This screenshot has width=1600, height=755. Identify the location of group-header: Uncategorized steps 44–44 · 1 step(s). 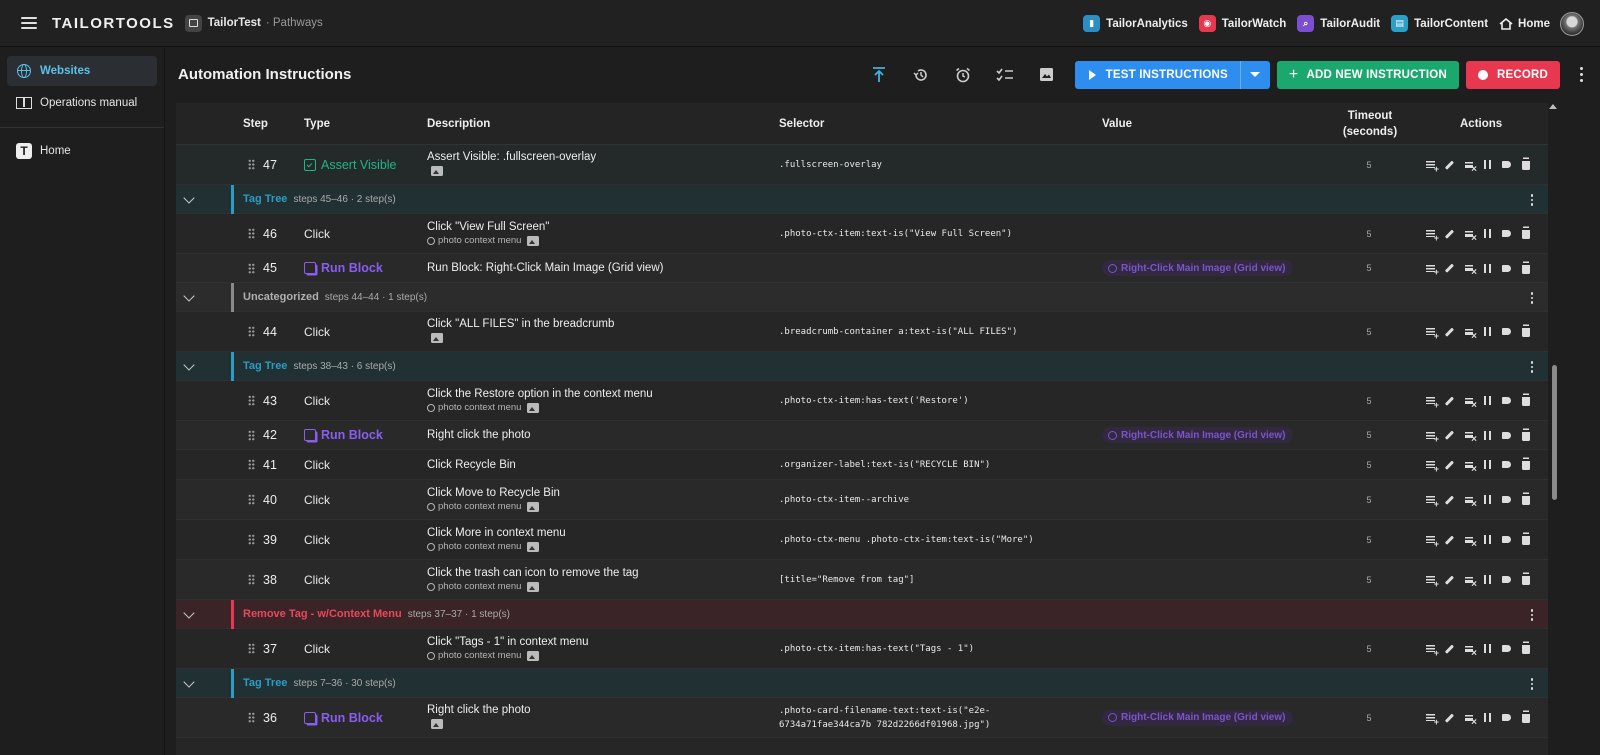
(862, 297).